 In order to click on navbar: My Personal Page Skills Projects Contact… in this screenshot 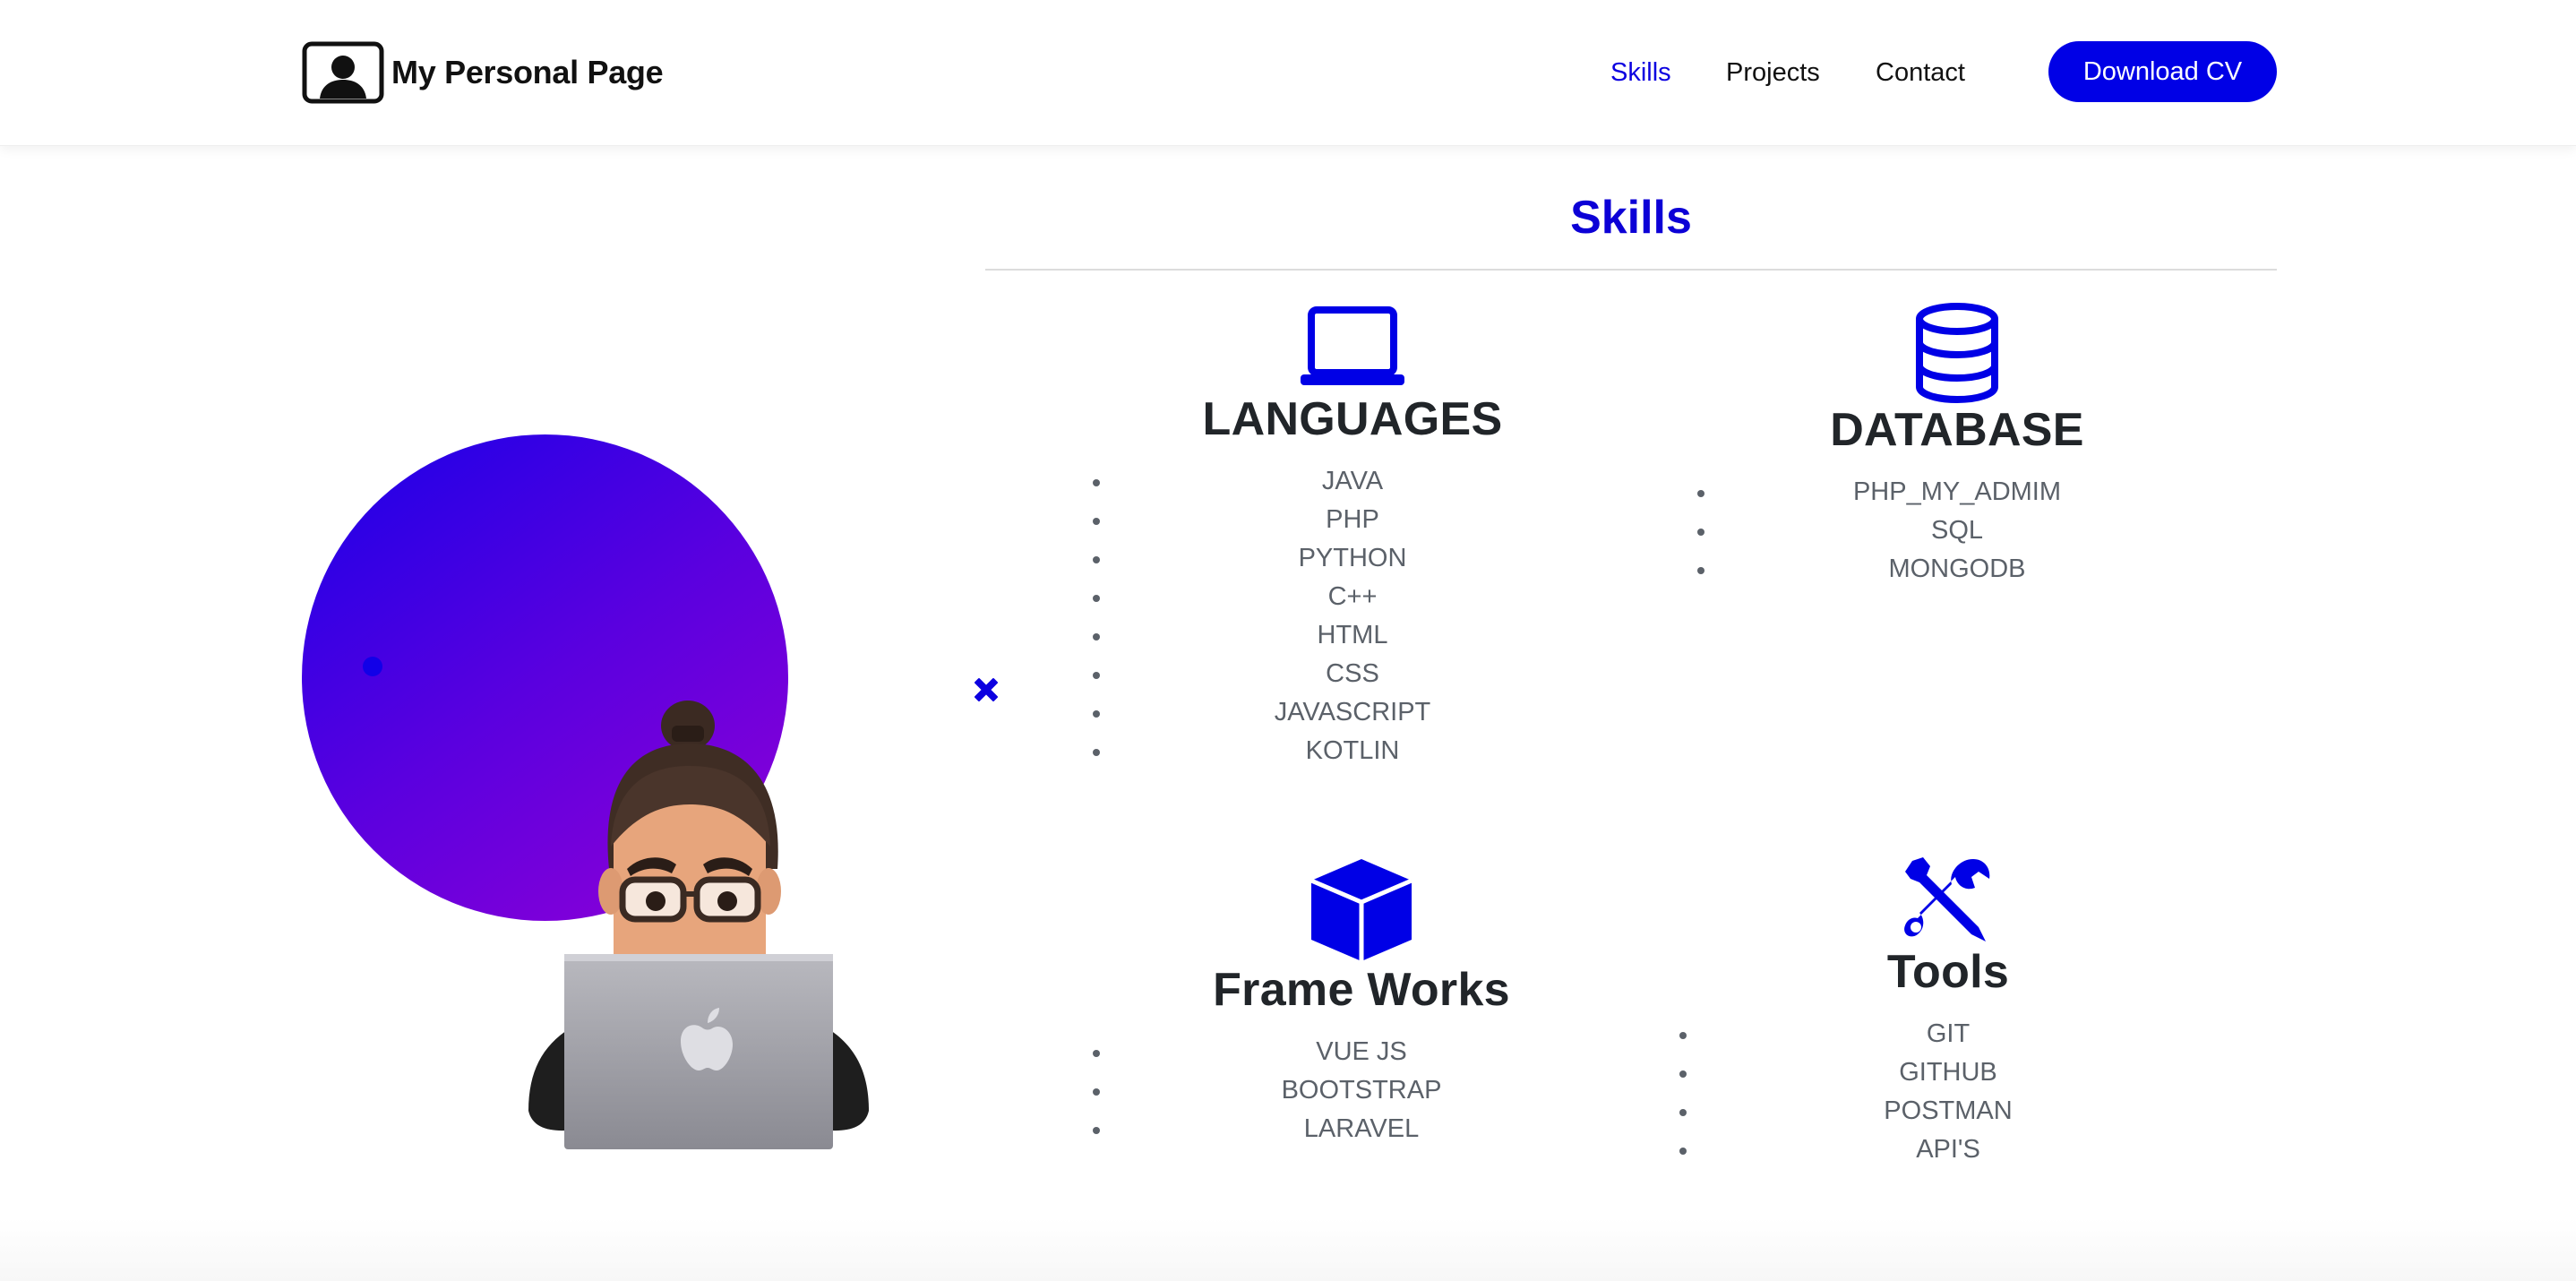, I will do `click(1288, 73)`.